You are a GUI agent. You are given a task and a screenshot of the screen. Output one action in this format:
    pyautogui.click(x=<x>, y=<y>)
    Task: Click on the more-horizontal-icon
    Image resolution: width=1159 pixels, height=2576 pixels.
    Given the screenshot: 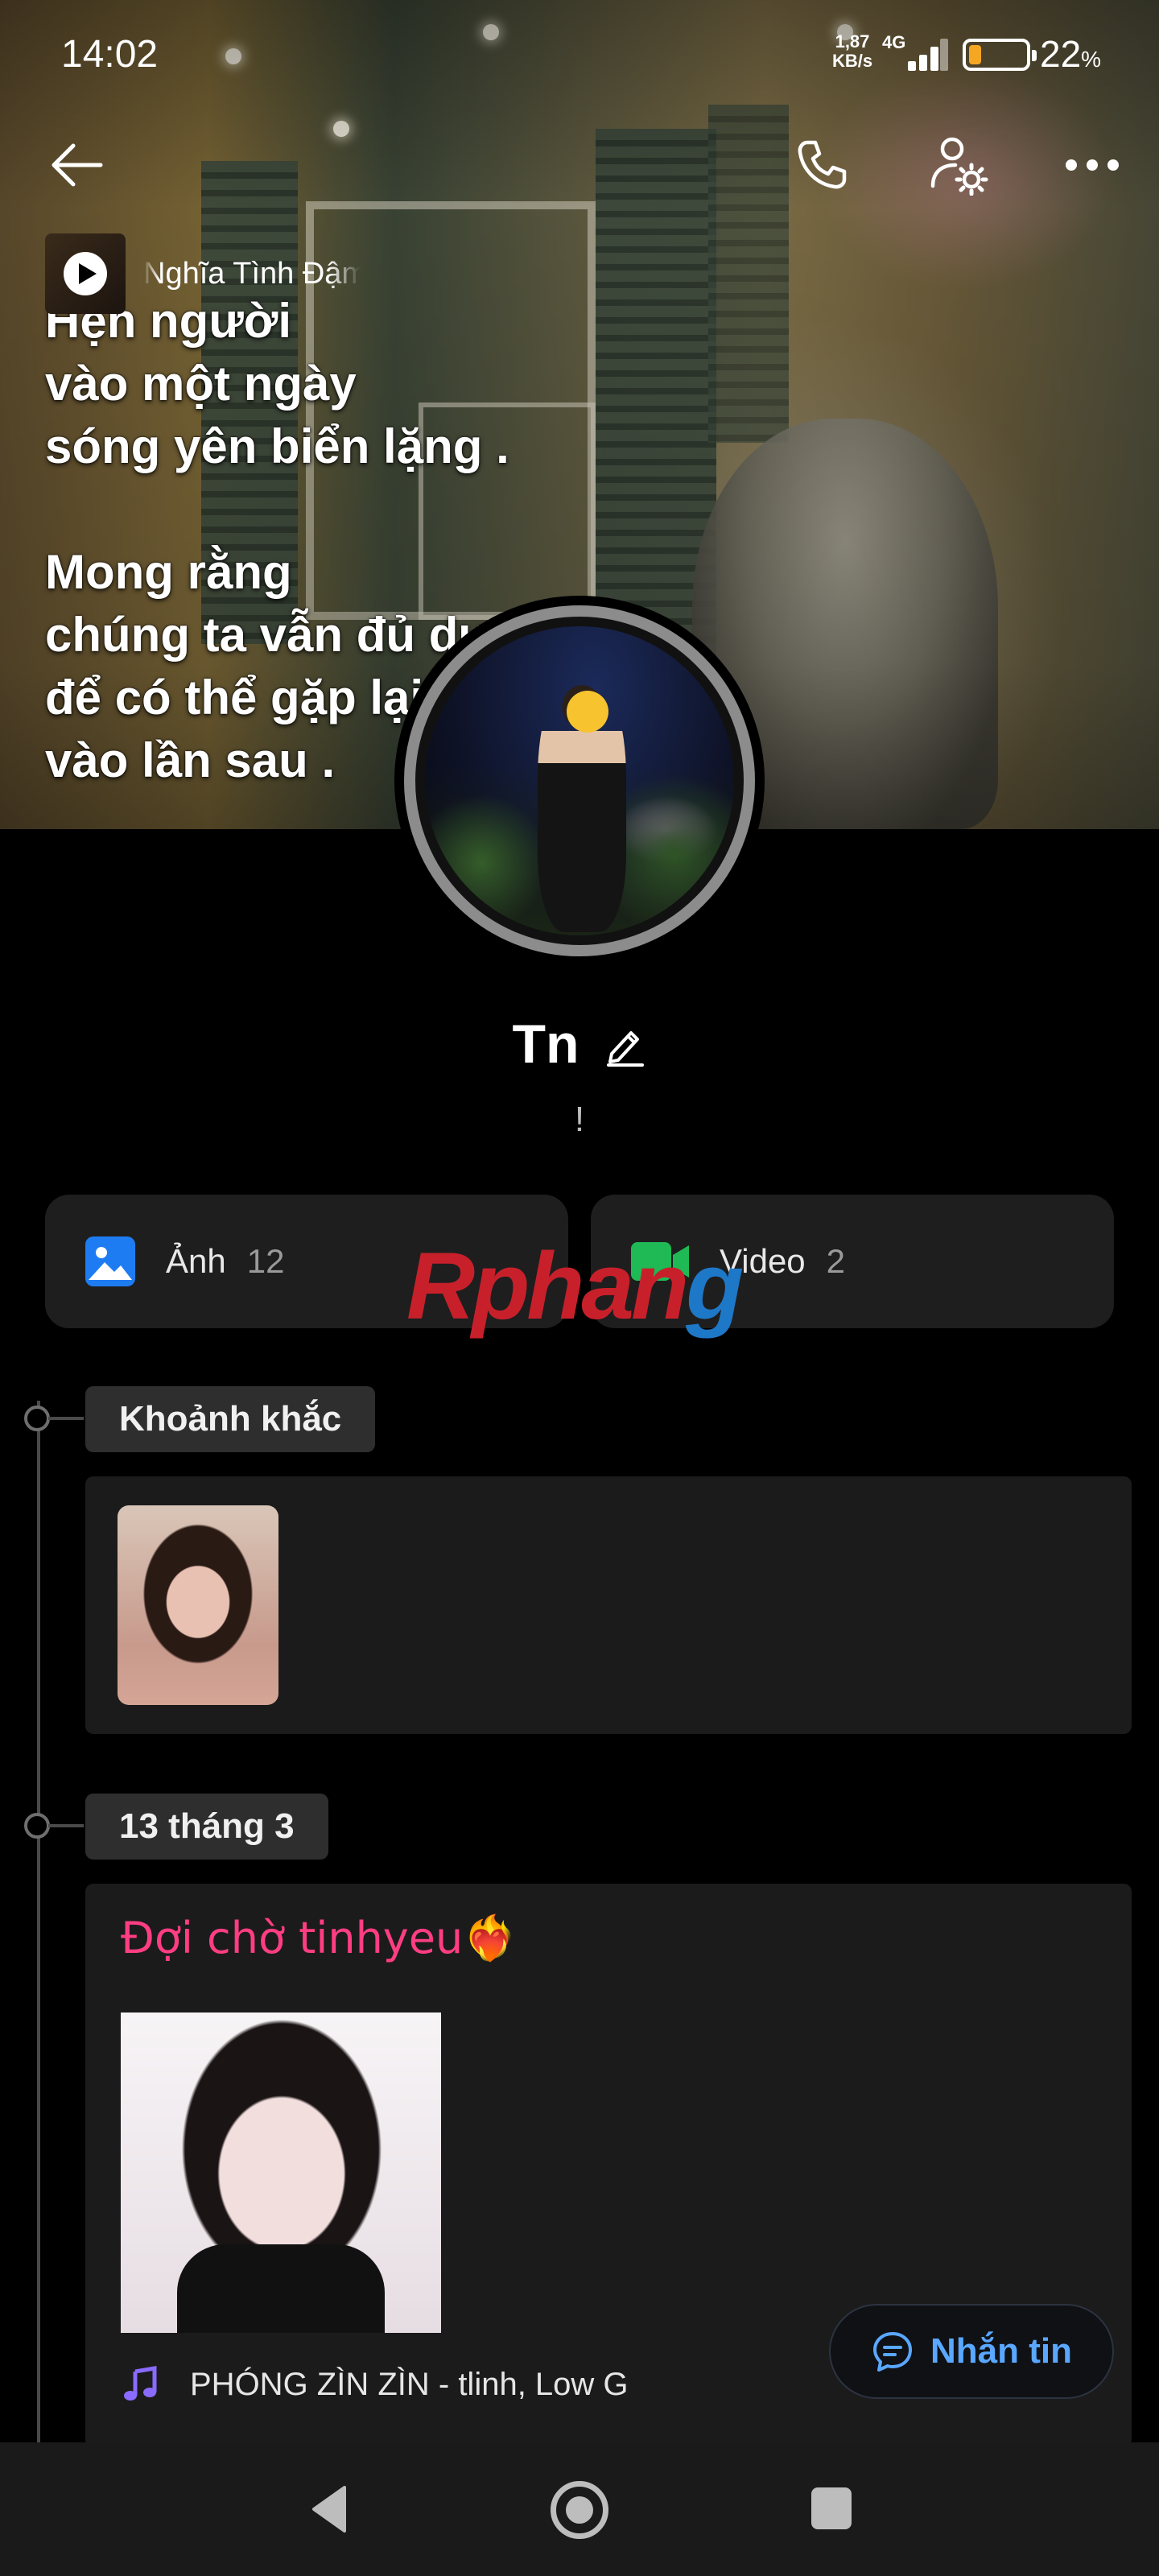 What is the action you would take?
    pyautogui.click(x=1092, y=165)
    